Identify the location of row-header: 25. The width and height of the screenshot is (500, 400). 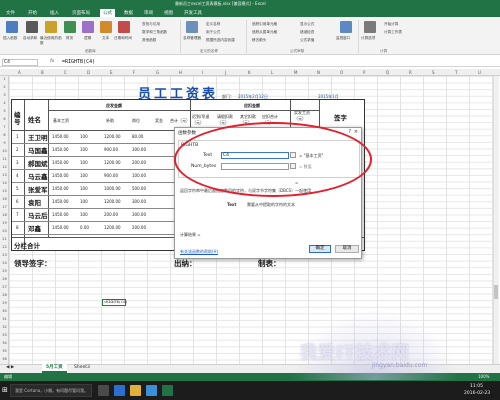
(4, 271).